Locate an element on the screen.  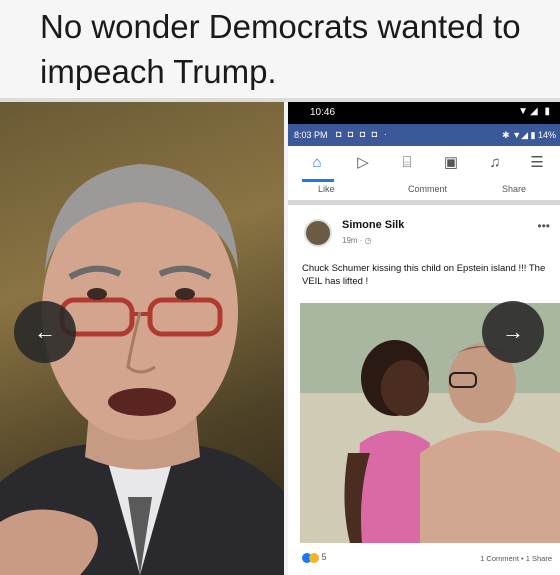
phone-status-bar: 10:46 ▼◢ ▮ is located at coordinates (424, 113).